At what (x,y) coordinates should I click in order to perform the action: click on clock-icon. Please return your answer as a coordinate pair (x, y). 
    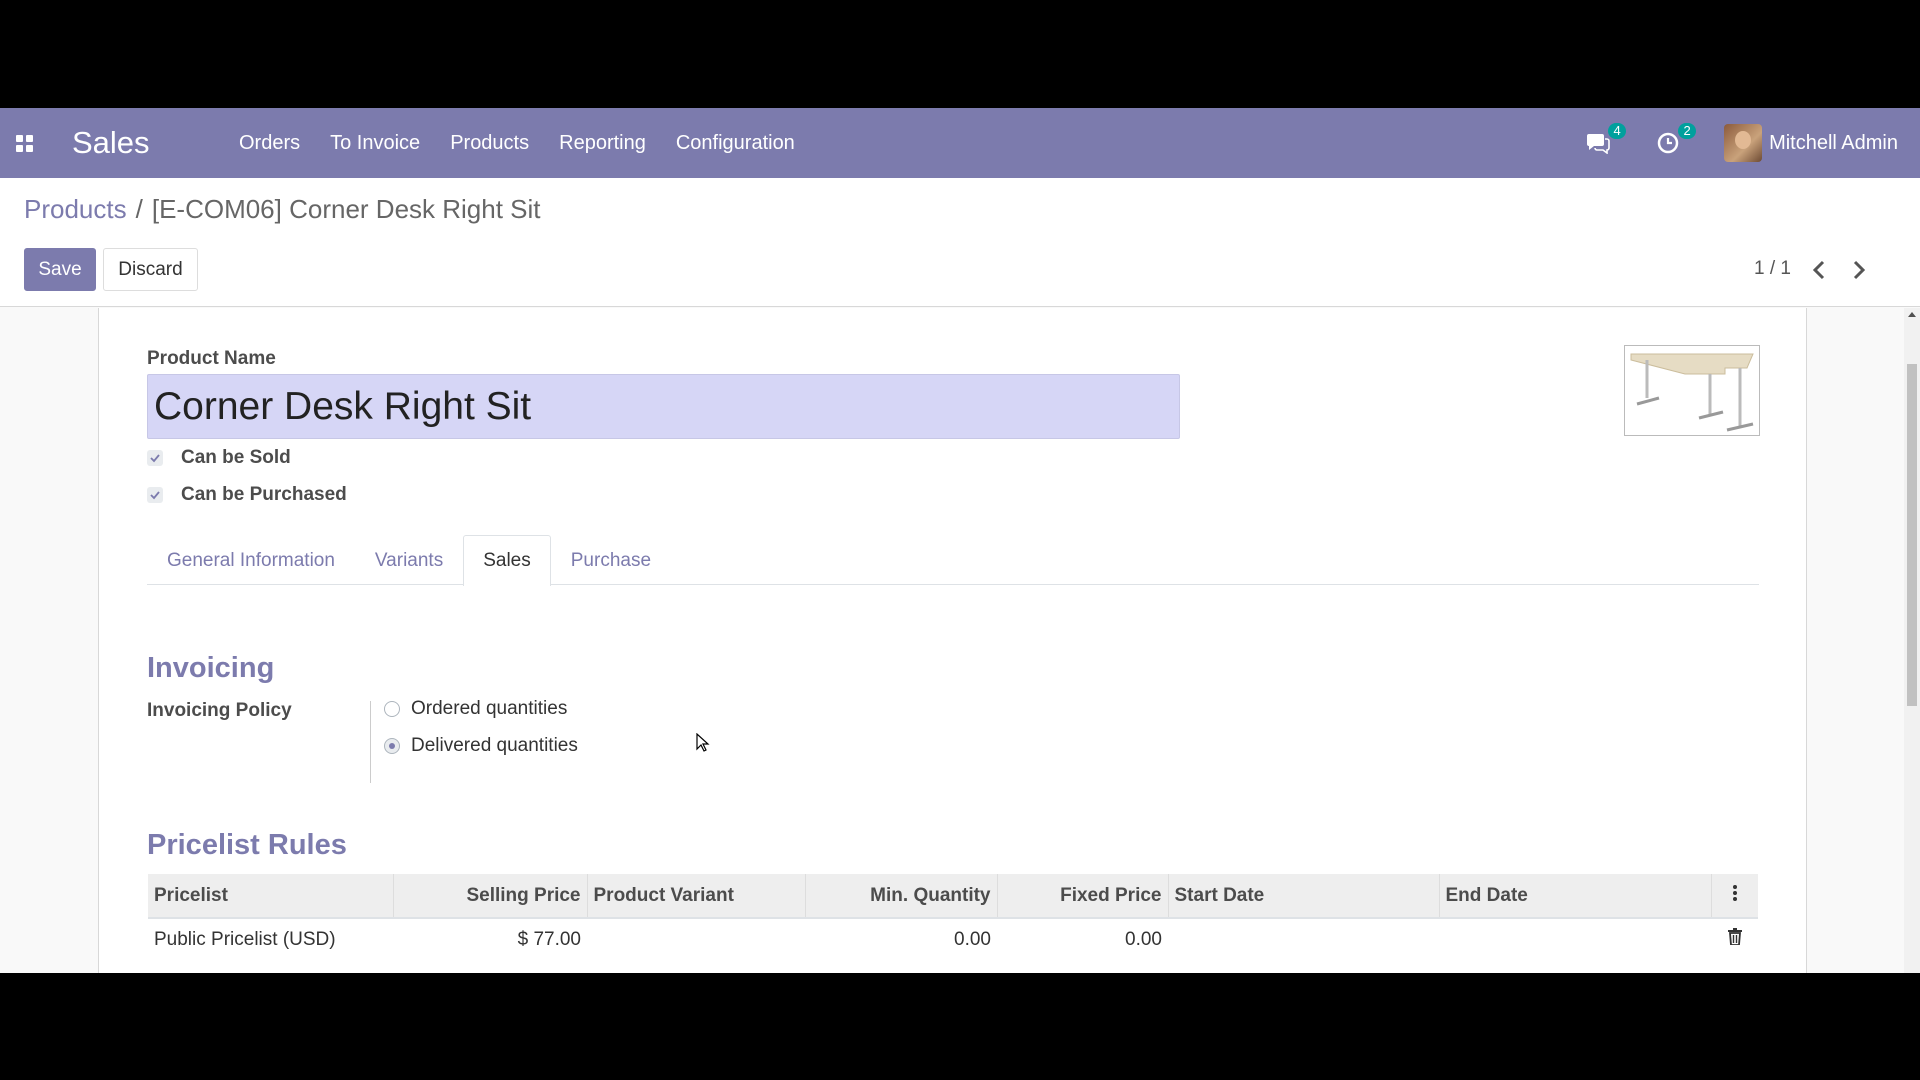
    Looking at the image, I should click on (1668, 143).